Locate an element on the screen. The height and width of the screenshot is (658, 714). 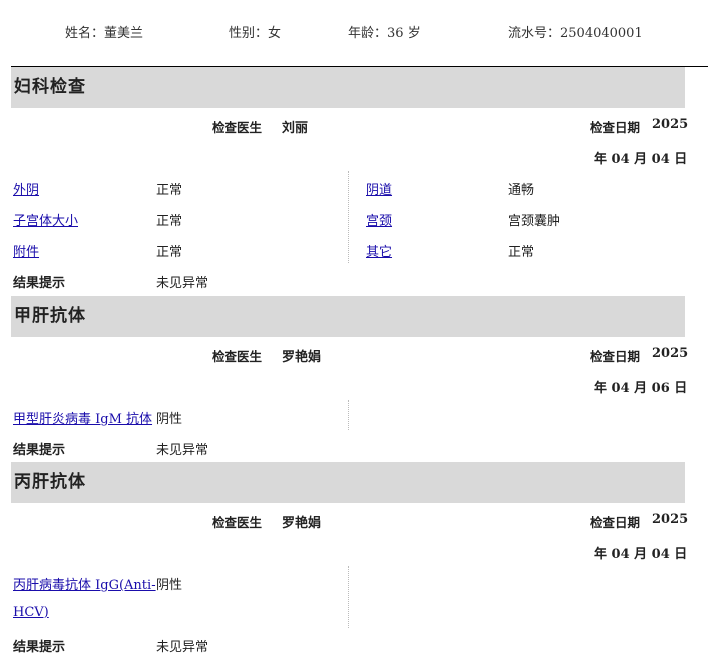
item-uterus-link: 子宫体大小 is located at coordinates (45, 219).